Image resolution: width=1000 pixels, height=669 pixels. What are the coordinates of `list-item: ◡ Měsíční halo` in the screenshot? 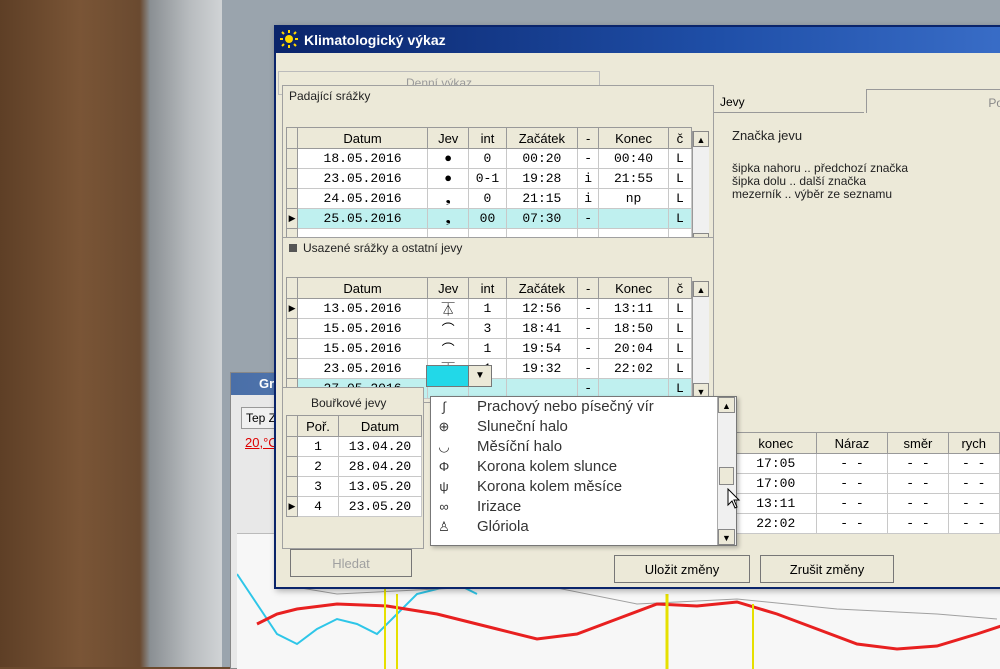 It's located at (583, 447).